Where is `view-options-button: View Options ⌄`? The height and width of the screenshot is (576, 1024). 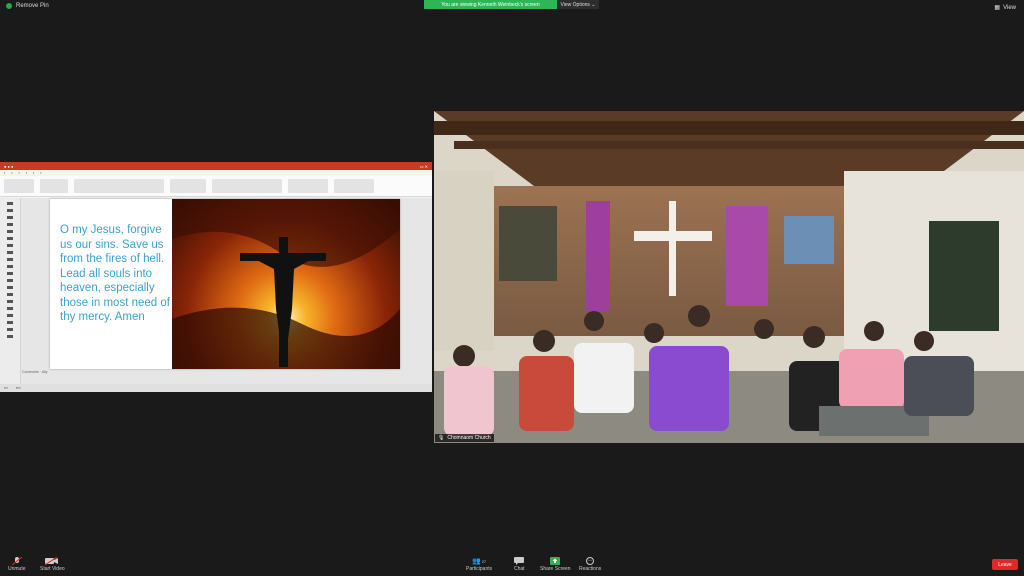
view-options-button: View Options ⌄ is located at coordinates (578, 4).